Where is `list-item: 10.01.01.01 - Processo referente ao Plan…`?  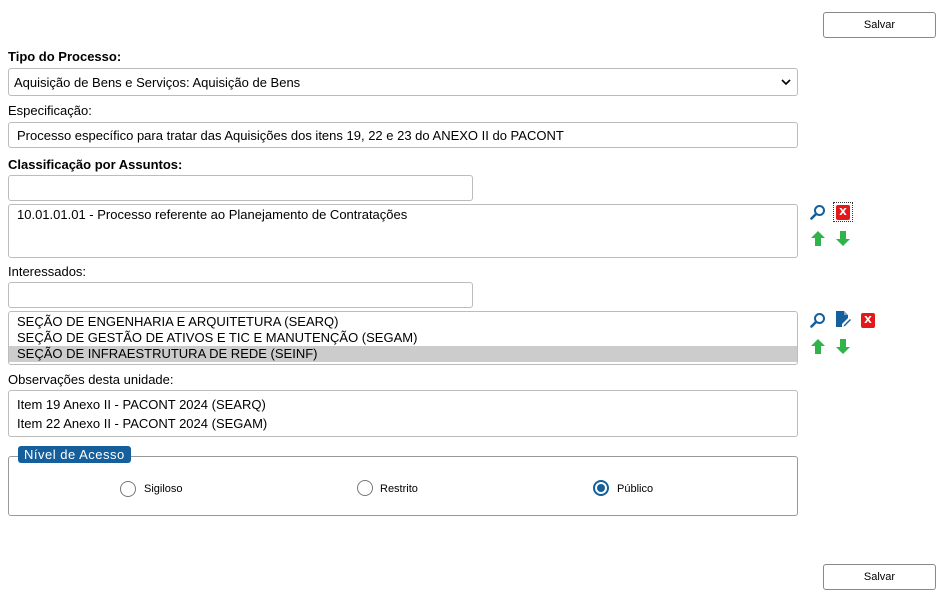 list-item: 10.01.01.01 - Processo referente ao Plan… is located at coordinates (403, 215).